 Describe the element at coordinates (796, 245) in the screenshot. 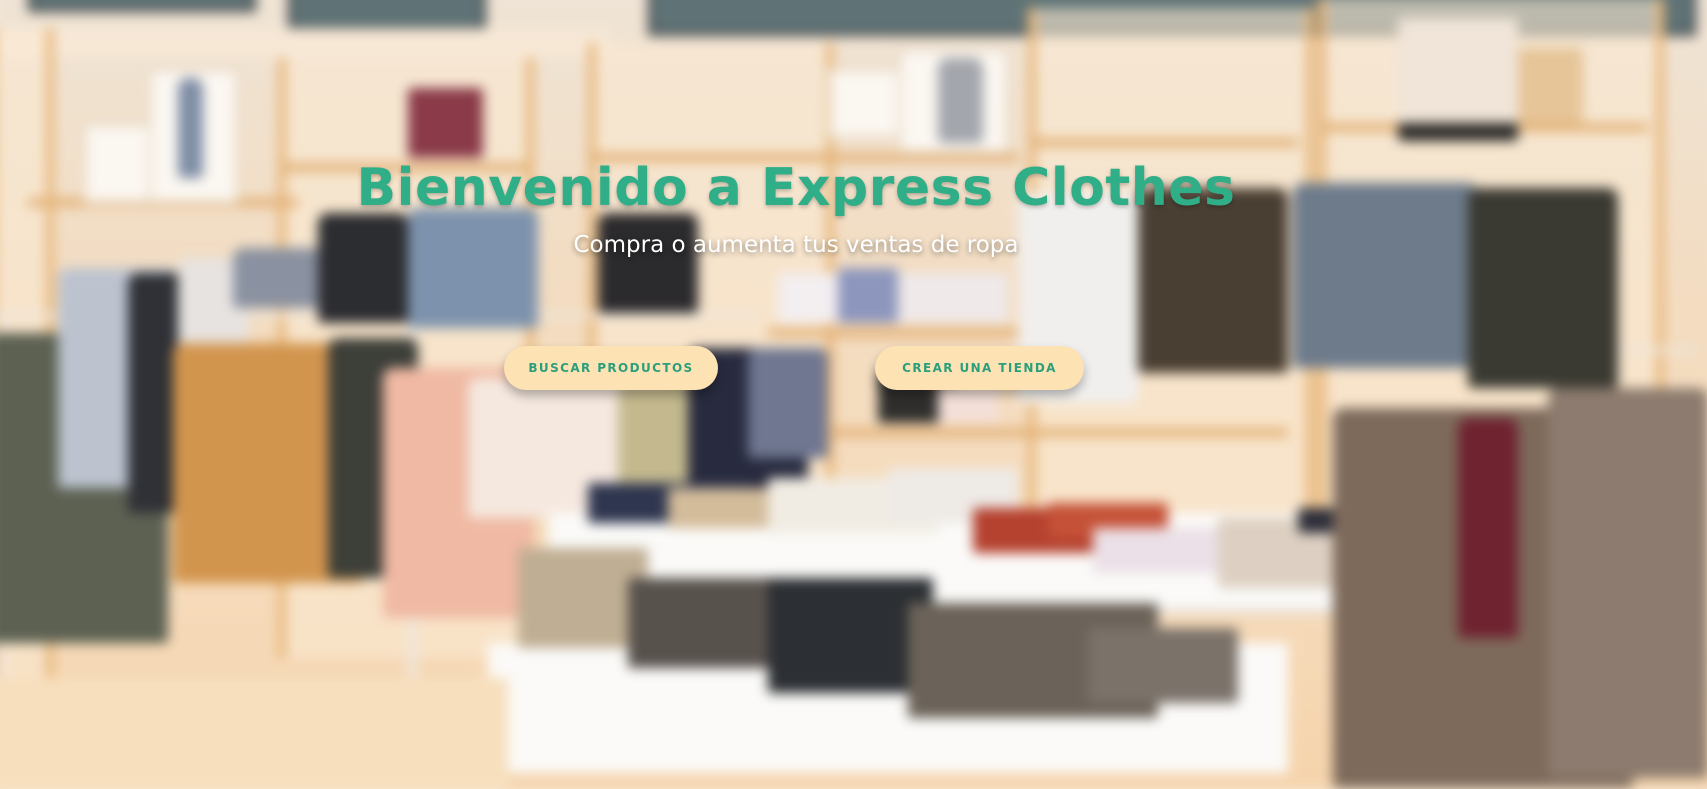

I see `hero-subtitle: Compra o aumenta tus ventas de ropa` at that location.